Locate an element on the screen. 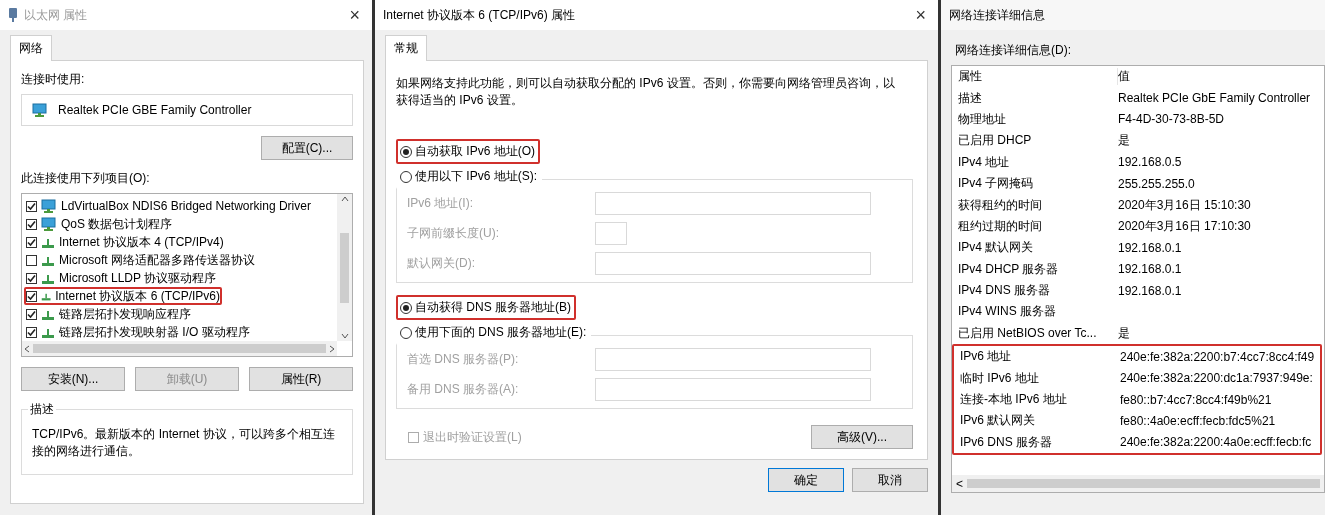  radio-label: 使用下面的 DNS 服务器地址(E): is located at coordinates (501, 332).